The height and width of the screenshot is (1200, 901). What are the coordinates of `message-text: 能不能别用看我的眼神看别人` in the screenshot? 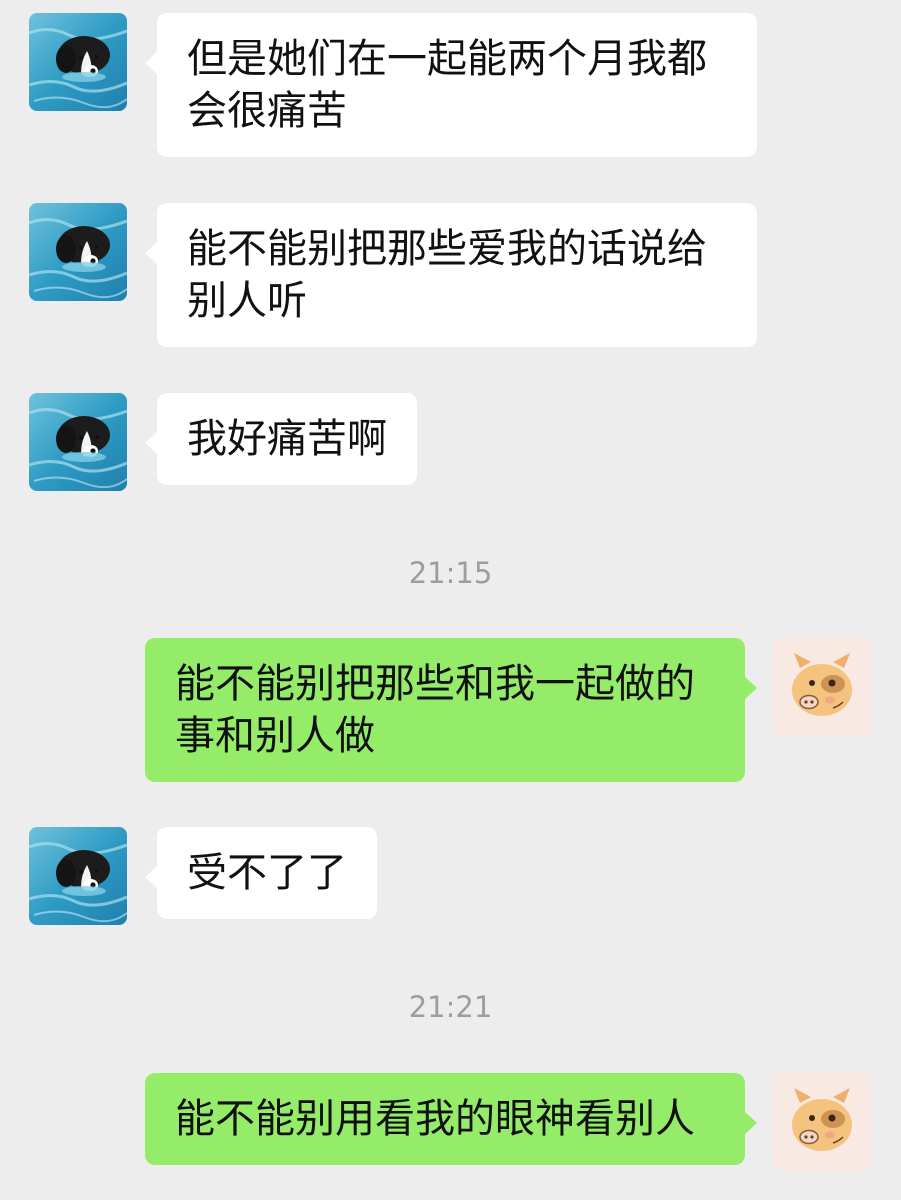 It's located at (435, 1119).